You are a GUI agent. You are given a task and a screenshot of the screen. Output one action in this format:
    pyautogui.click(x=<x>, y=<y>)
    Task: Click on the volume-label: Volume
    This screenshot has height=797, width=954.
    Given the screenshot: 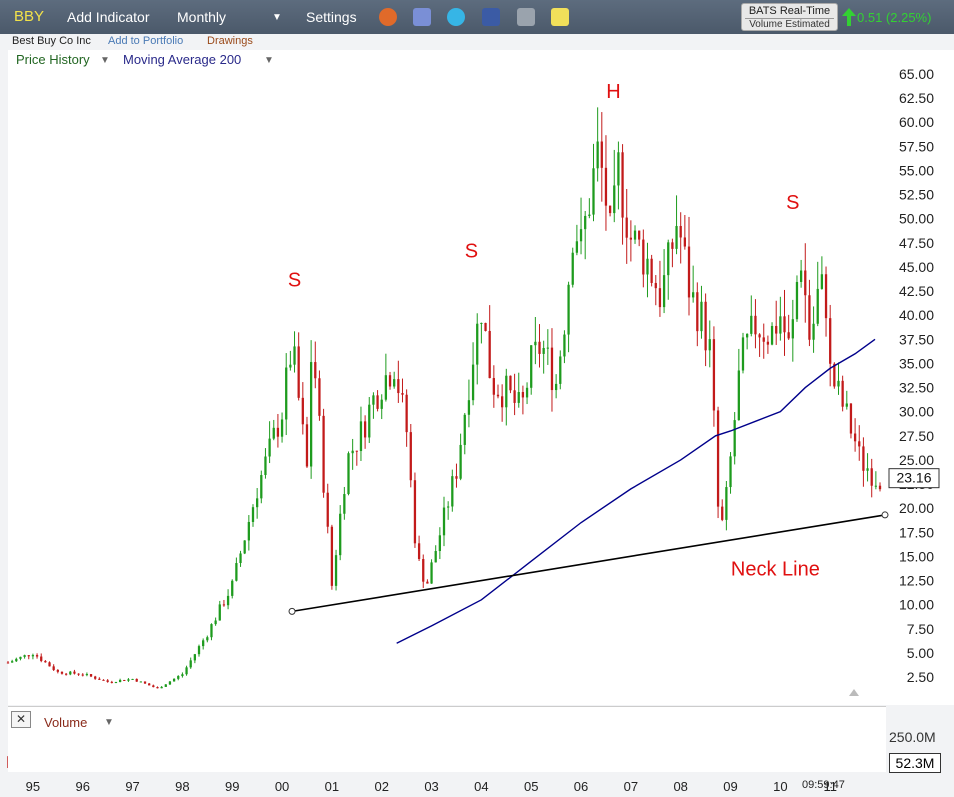 What is the action you would take?
    pyautogui.click(x=66, y=722)
    